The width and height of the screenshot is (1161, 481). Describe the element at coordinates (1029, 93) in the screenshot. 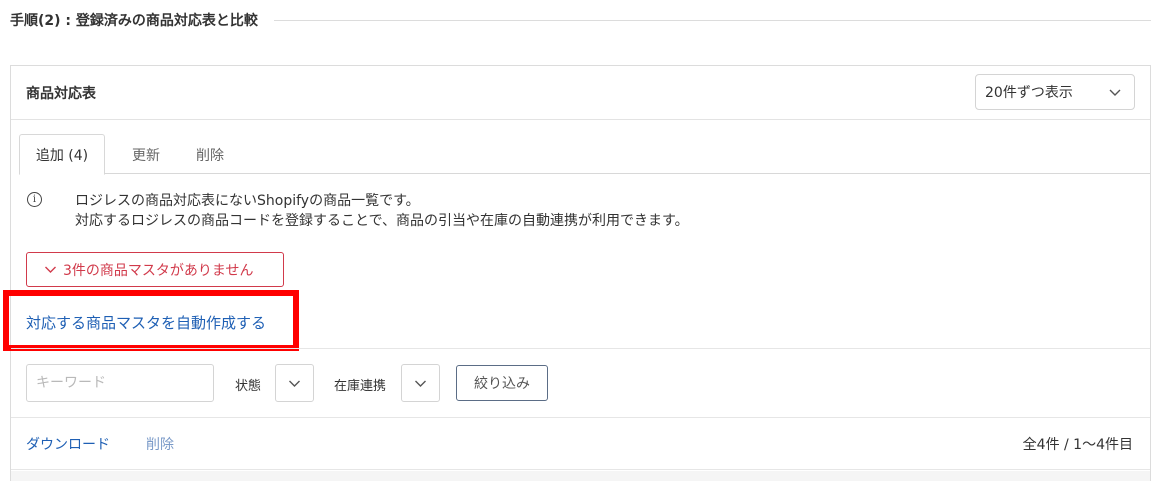

I see `per-page-value: 20件ずつ表示` at that location.